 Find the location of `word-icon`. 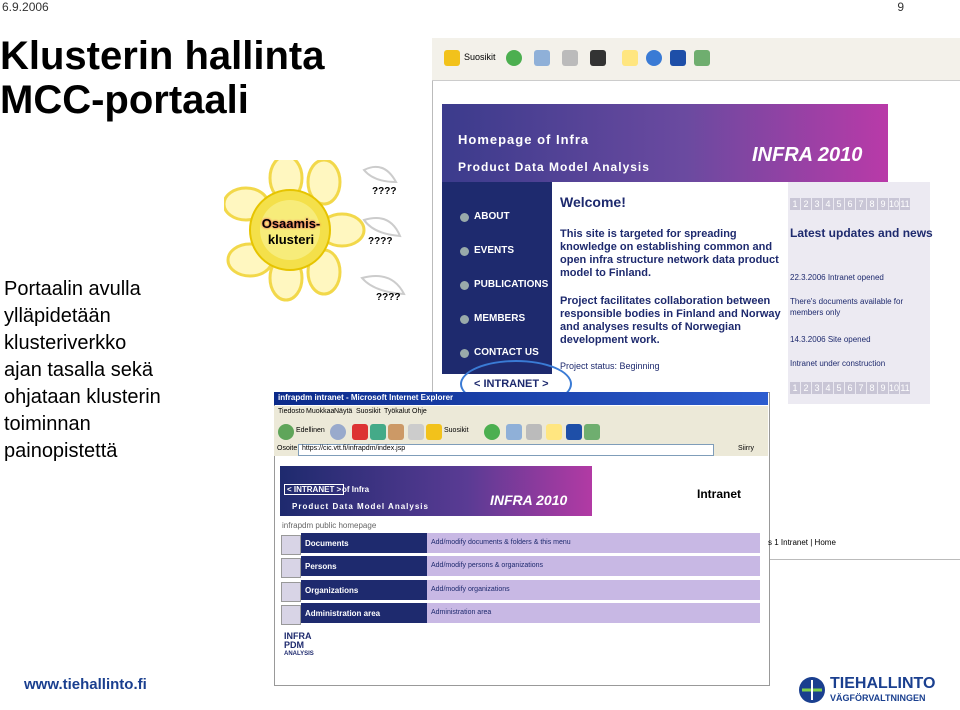

word-icon is located at coordinates (598, 58).